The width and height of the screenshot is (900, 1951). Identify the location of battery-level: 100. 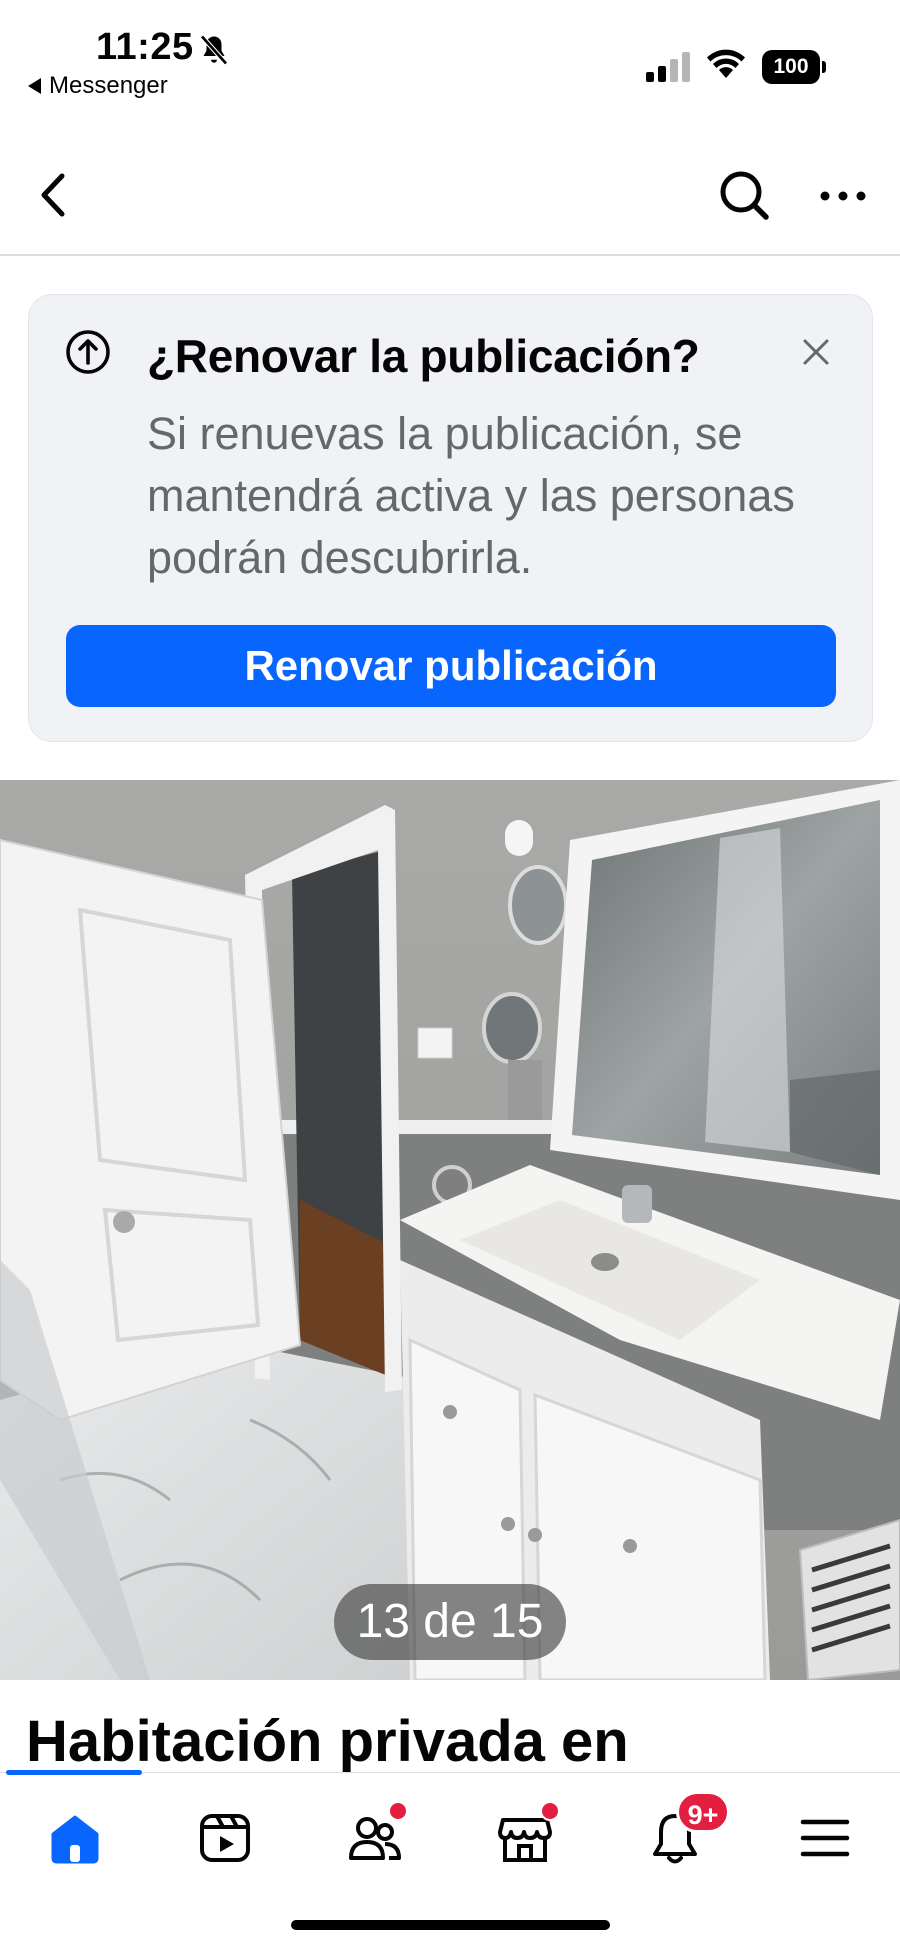
(791, 67).